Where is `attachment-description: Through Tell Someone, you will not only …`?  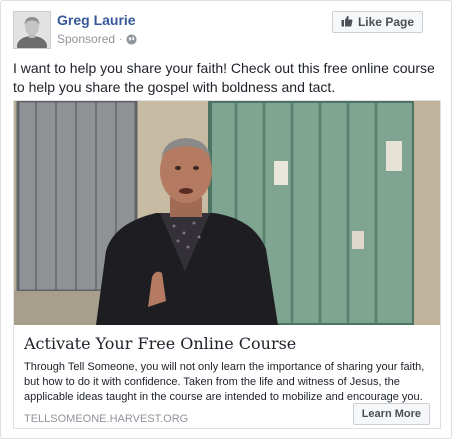 attachment-description: Through Tell Someone, you will not only … is located at coordinates (224, 382).